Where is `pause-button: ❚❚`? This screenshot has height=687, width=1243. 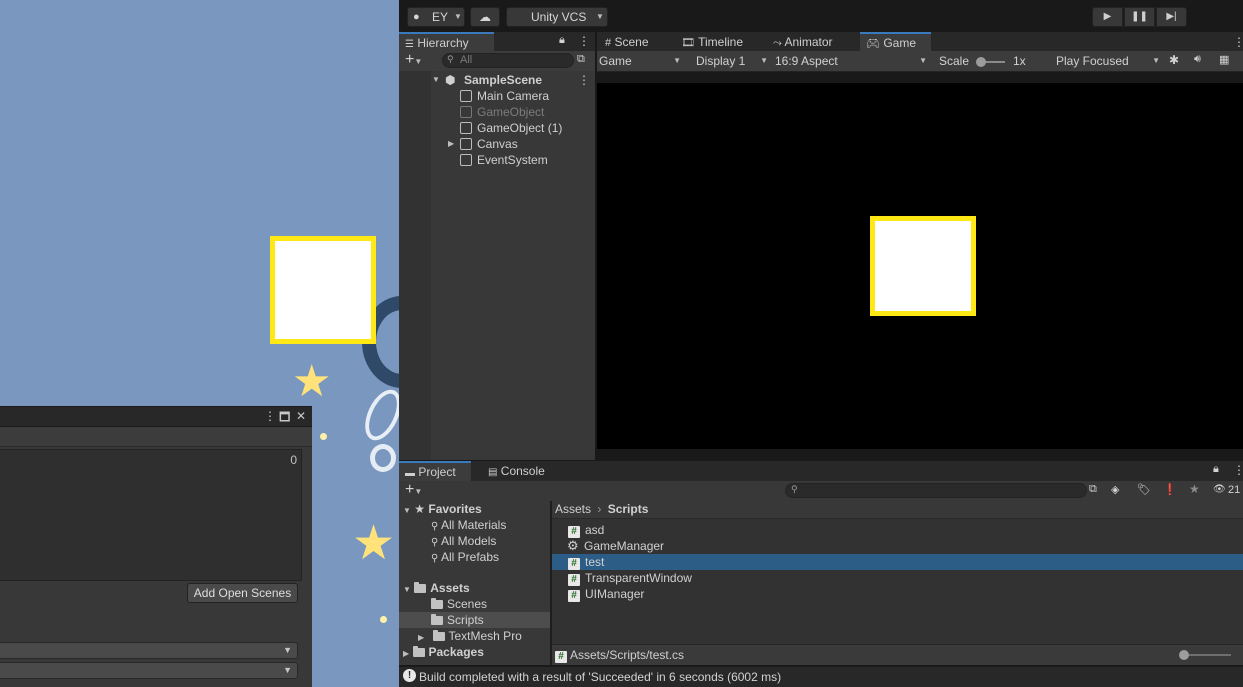
pause-button: ❚❚ is located at coordinates (1139, 17).